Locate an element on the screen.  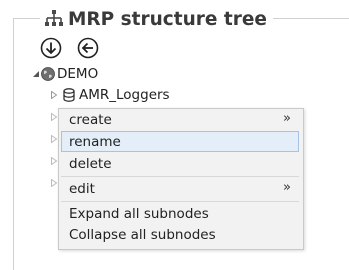
menu-item-create: create » is located at coordinates (180, 119).